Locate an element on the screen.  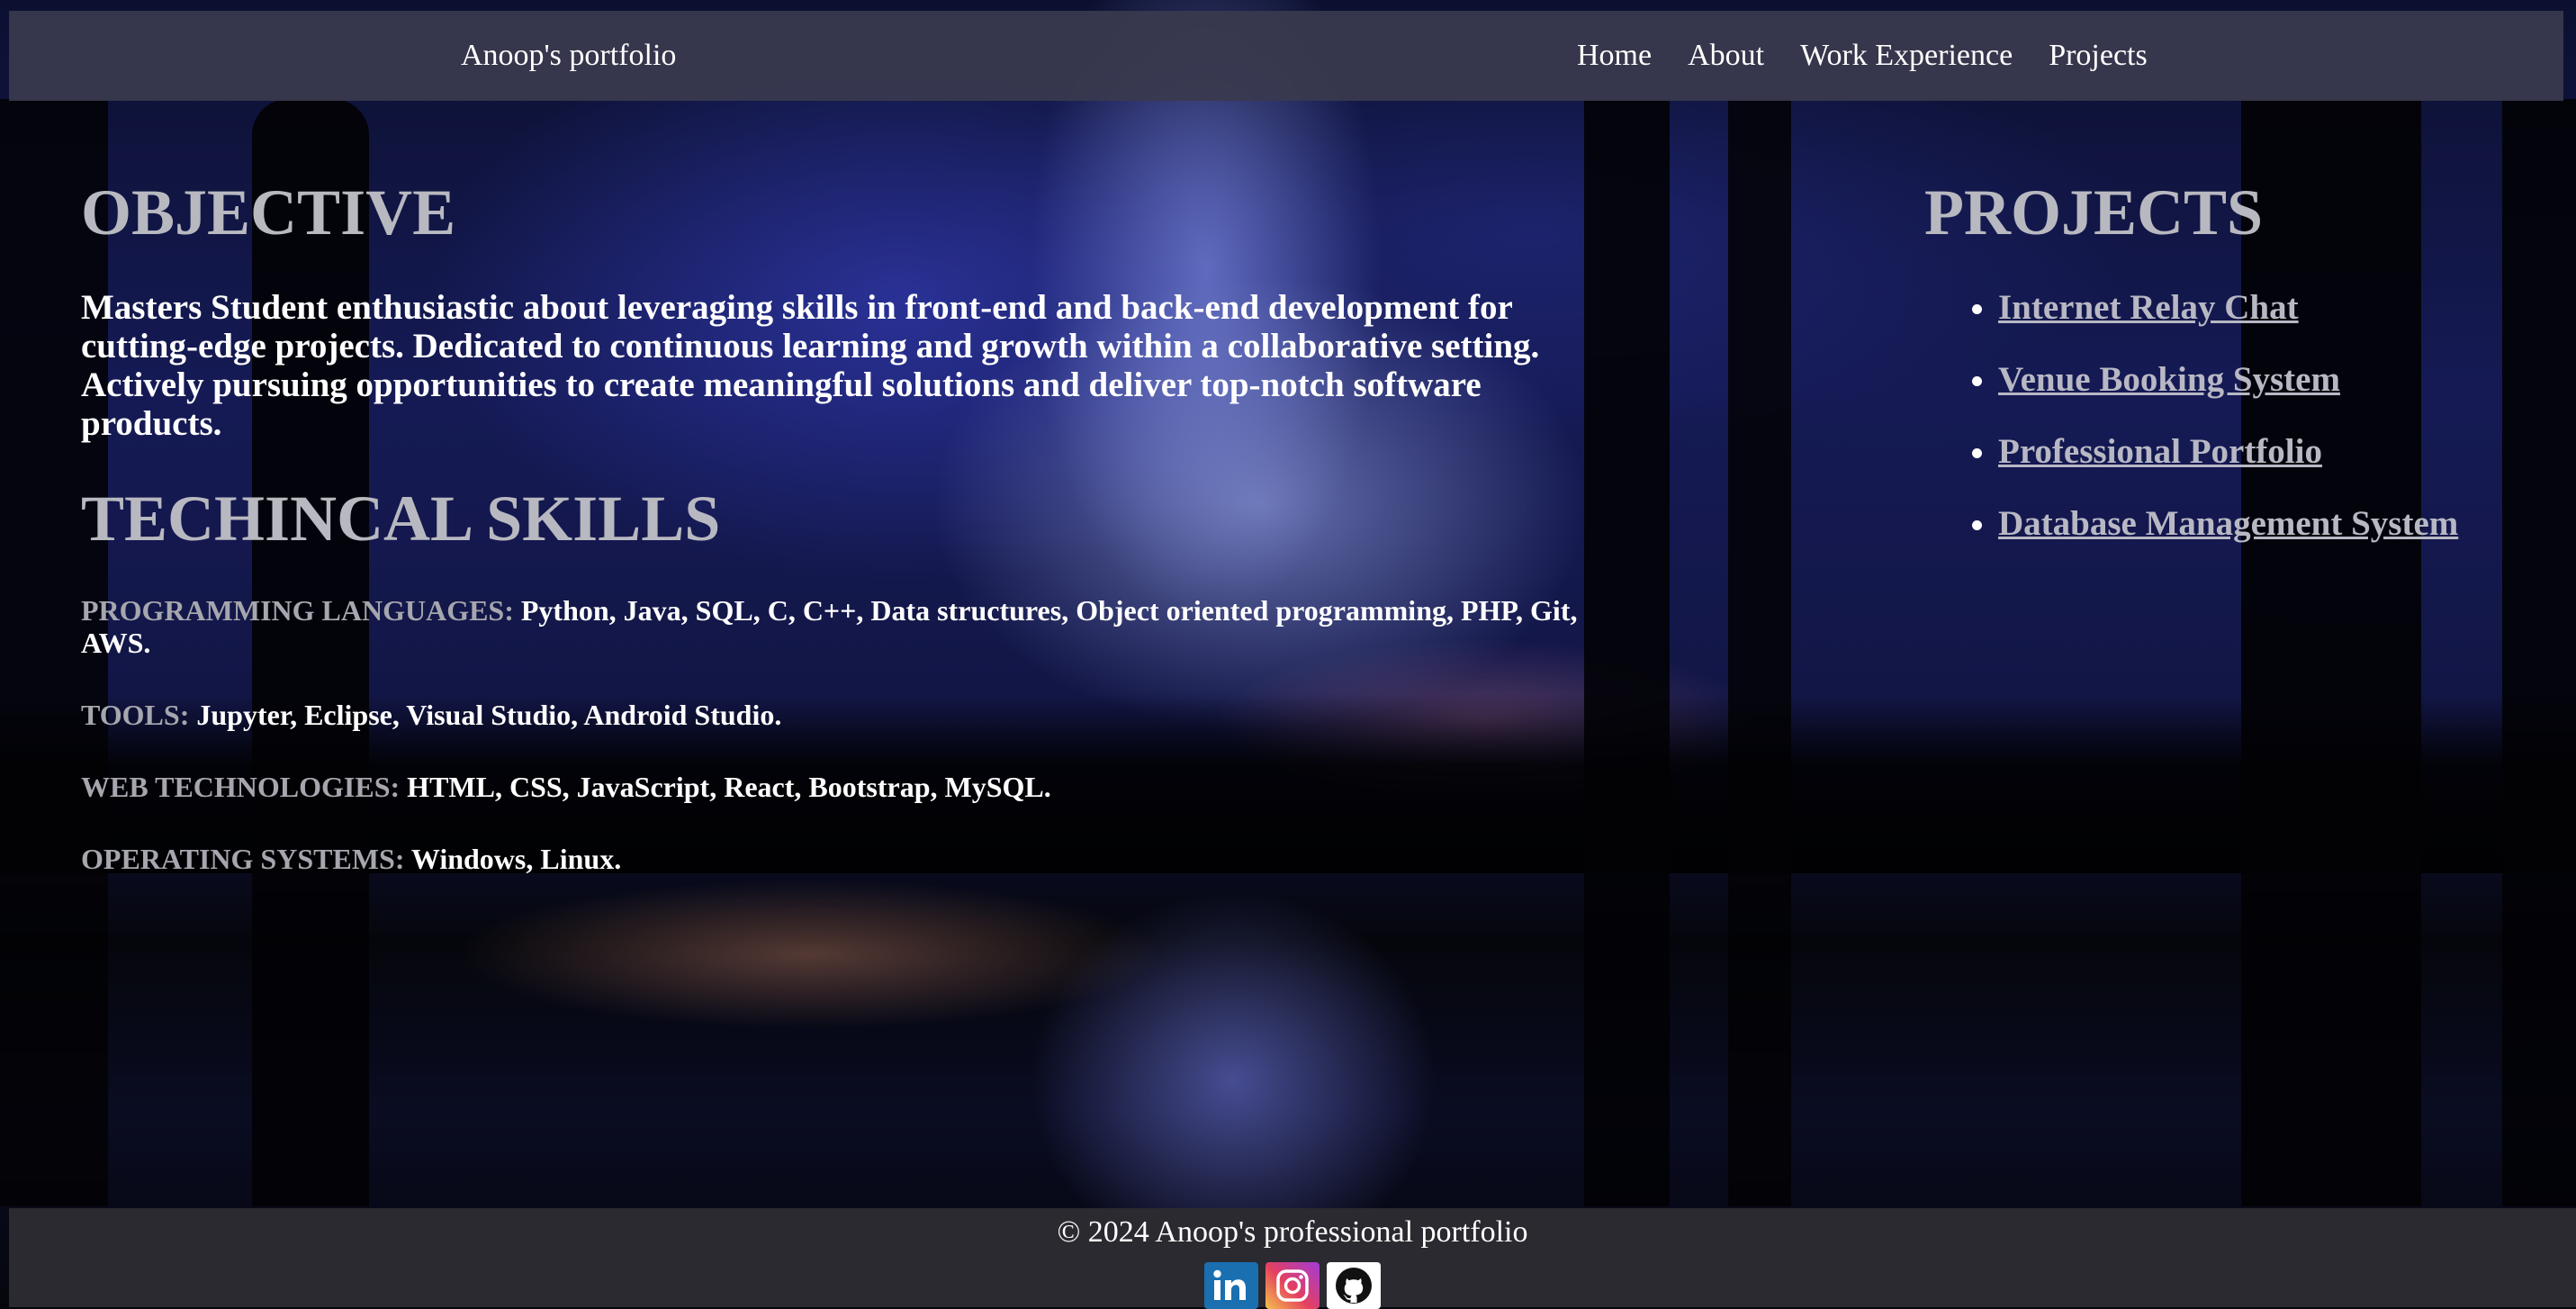
project-link-internet-relay-chat: Internet Relay Chat is located at coordinates (2148, 307).